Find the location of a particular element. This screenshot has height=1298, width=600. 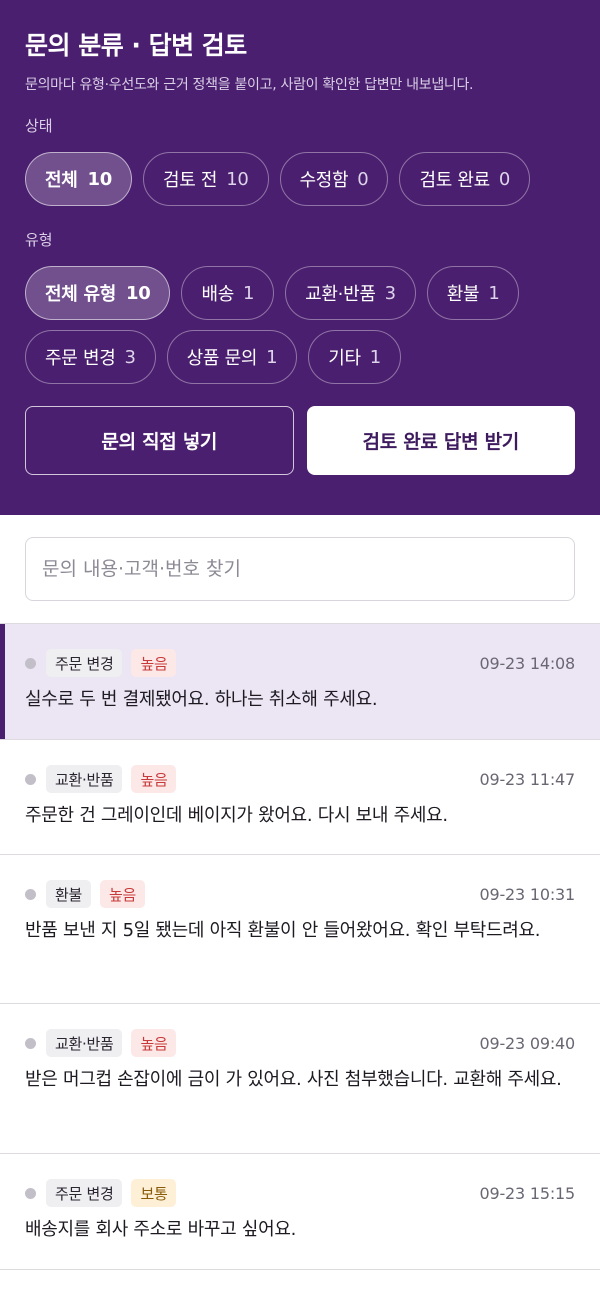

inquiry-text: 배송지를 회사 주소로 바꾸고 싶어요. is located at coordinates (161, 1229).